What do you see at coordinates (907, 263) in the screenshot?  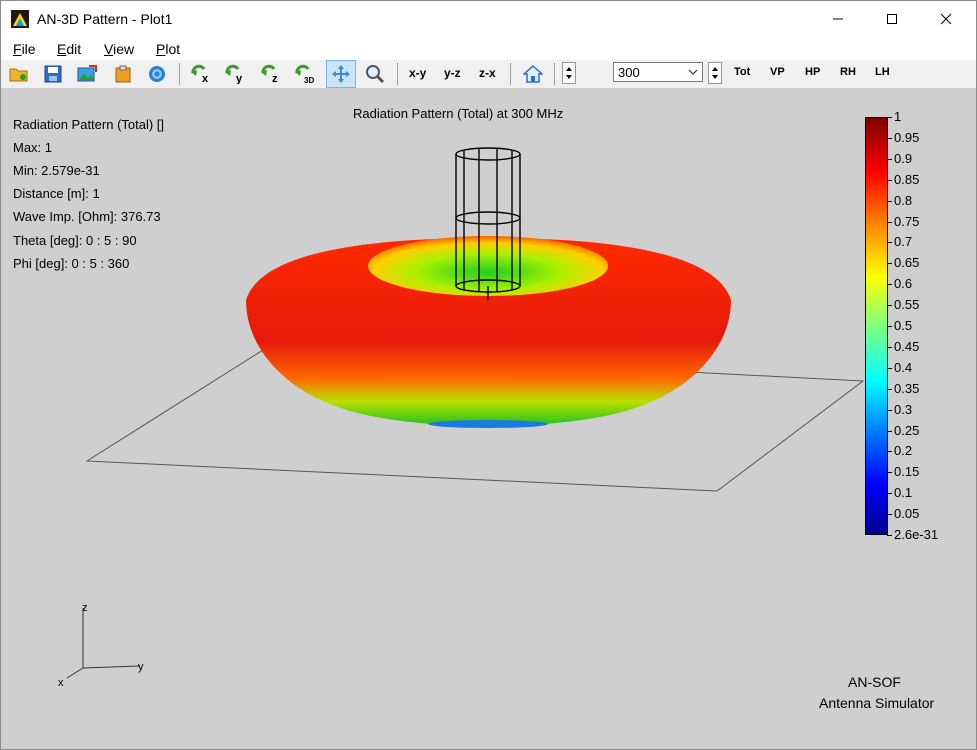 I see `colorbar-label: 0.65` at bounding box center [907, 263].